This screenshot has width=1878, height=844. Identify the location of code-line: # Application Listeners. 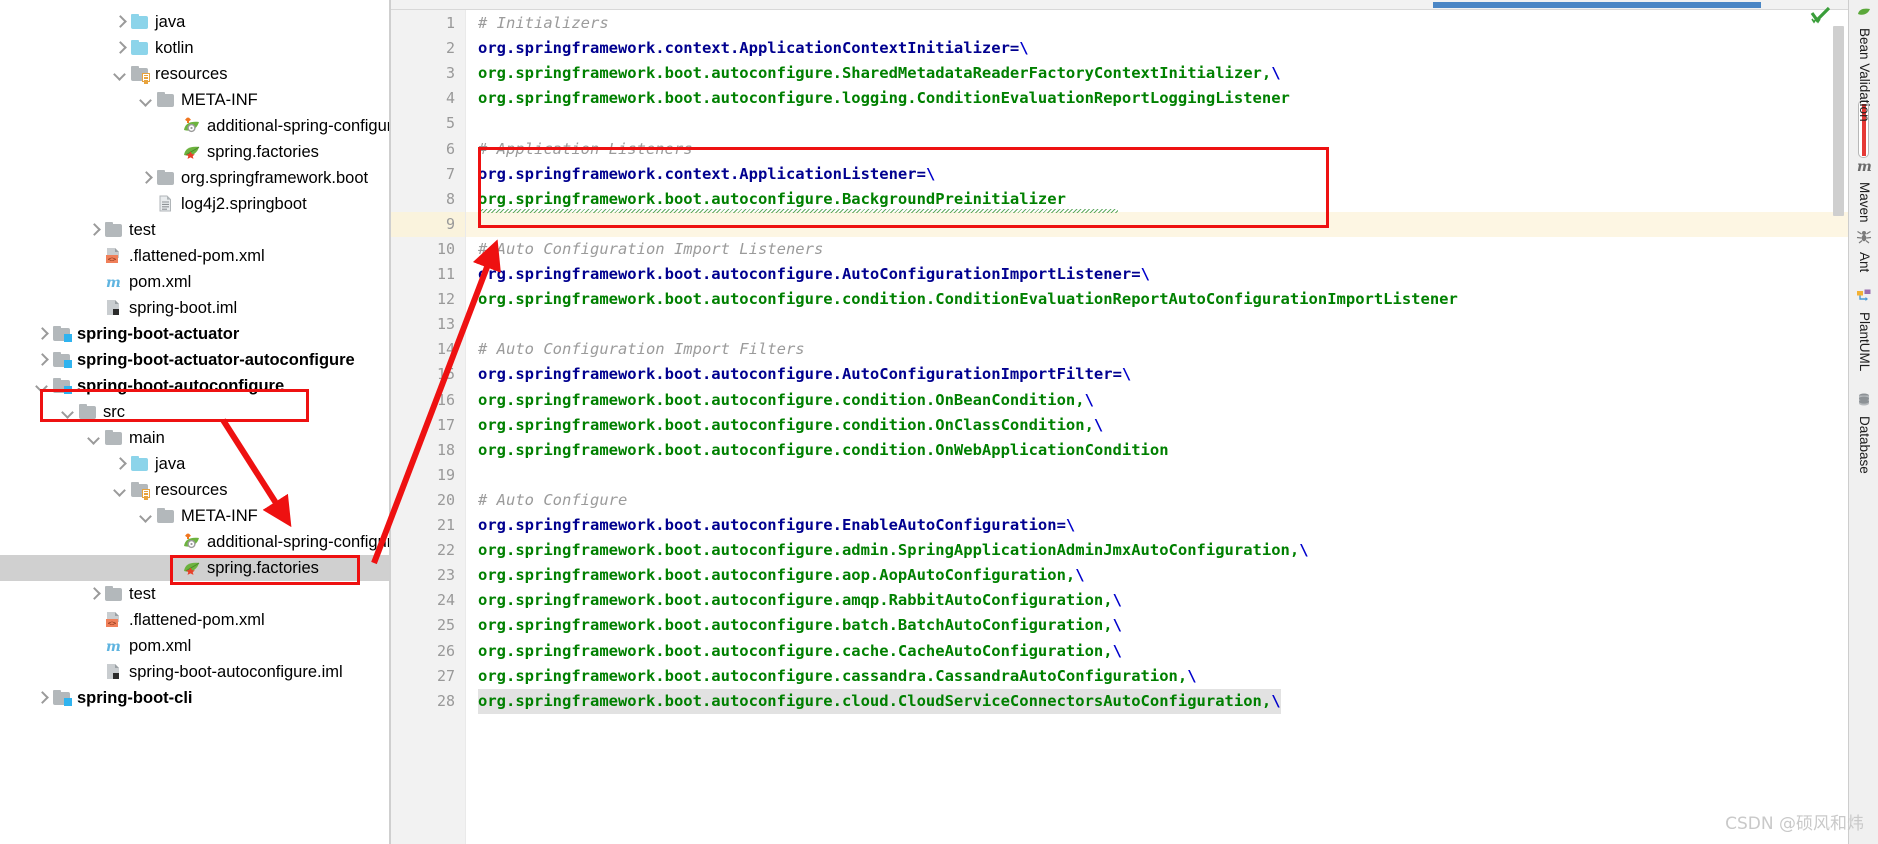
(585, 149).